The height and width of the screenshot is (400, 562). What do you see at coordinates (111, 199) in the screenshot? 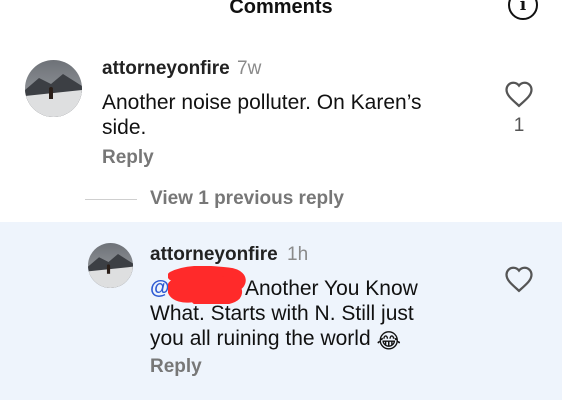
I see `thread-divider` at bounding box center [111, 199].